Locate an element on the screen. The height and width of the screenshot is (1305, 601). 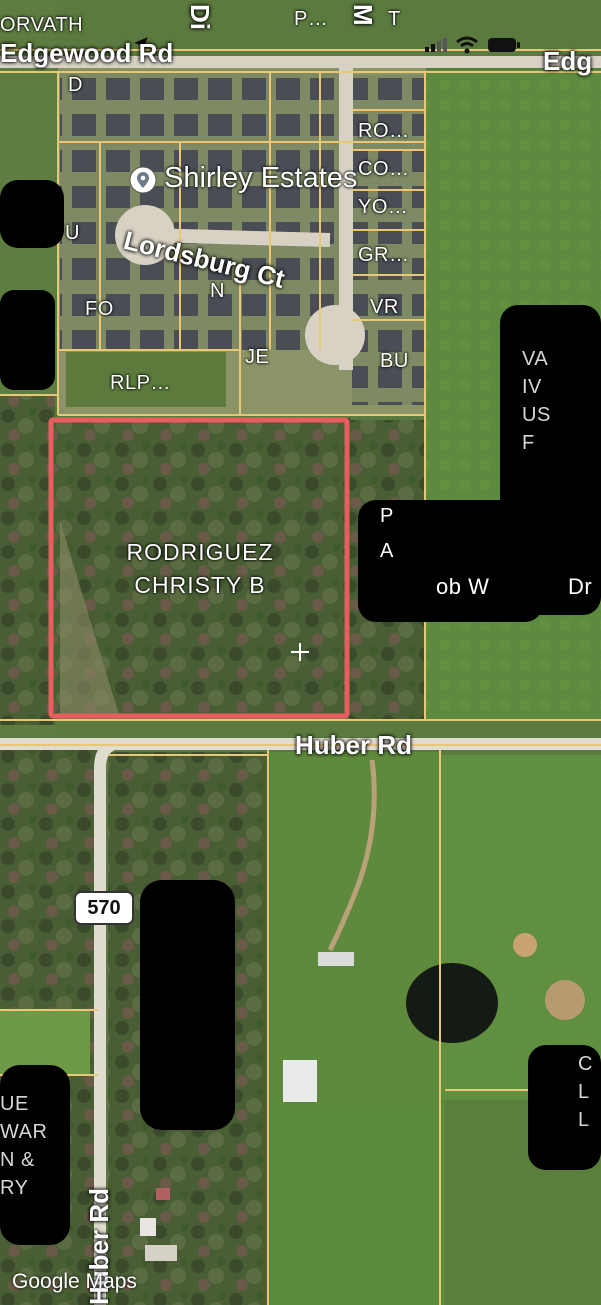
parcel-label: U is located at coordinates (72, 233).